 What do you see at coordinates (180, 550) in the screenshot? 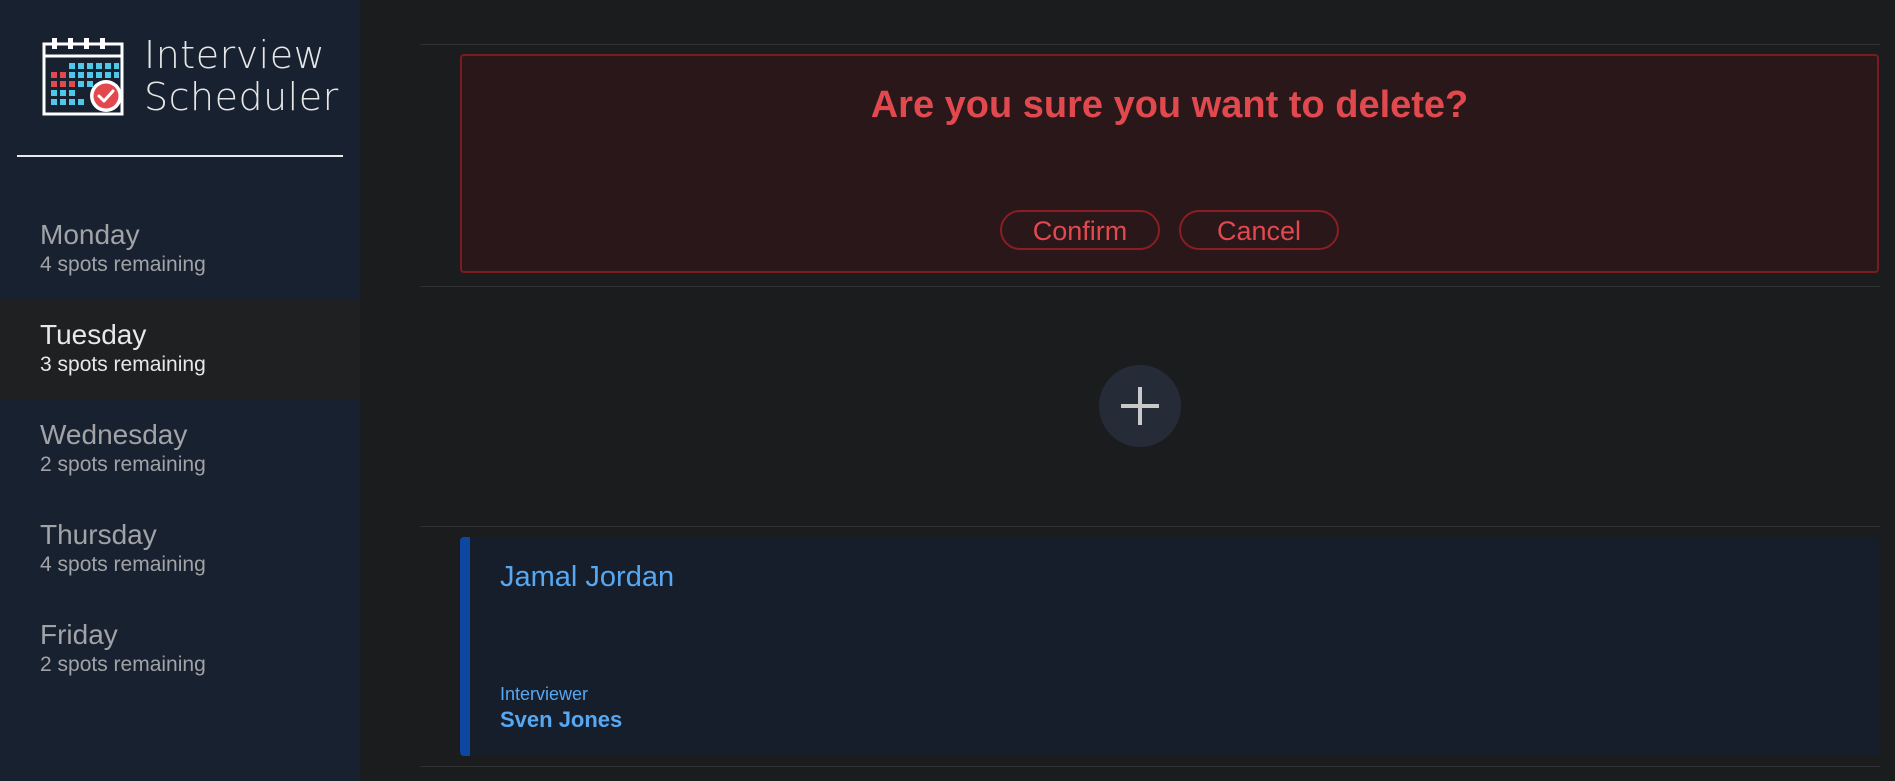
I see `day-item-thursday: Thursday 4 spots remaining` at bounding box center [180, 550].